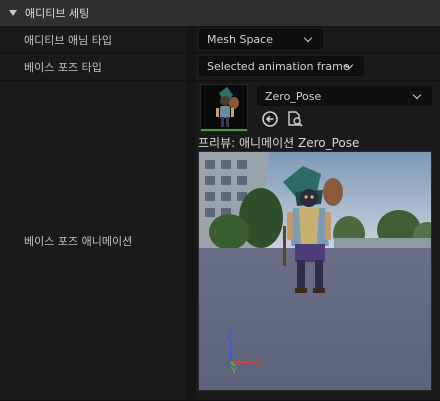 Image resolution: width=440 pixels, height=401 pixels. Describe the element at coordinates (229, 232) in the screenshot. I see `tree` at that location.